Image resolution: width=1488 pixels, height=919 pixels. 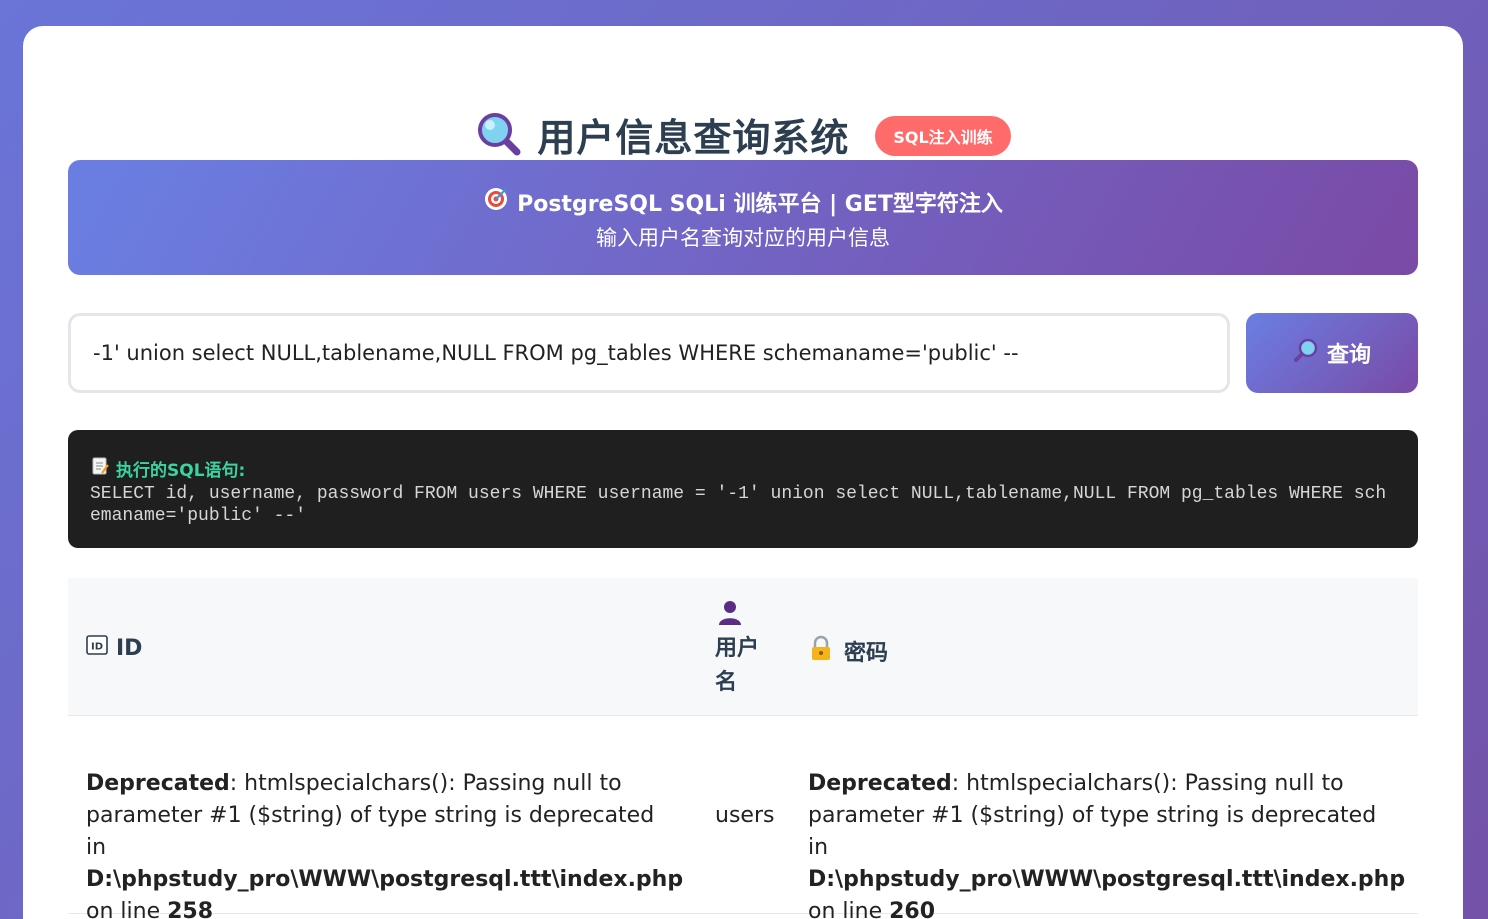 I want to click on search-icon, so click(x=1306, y=353).